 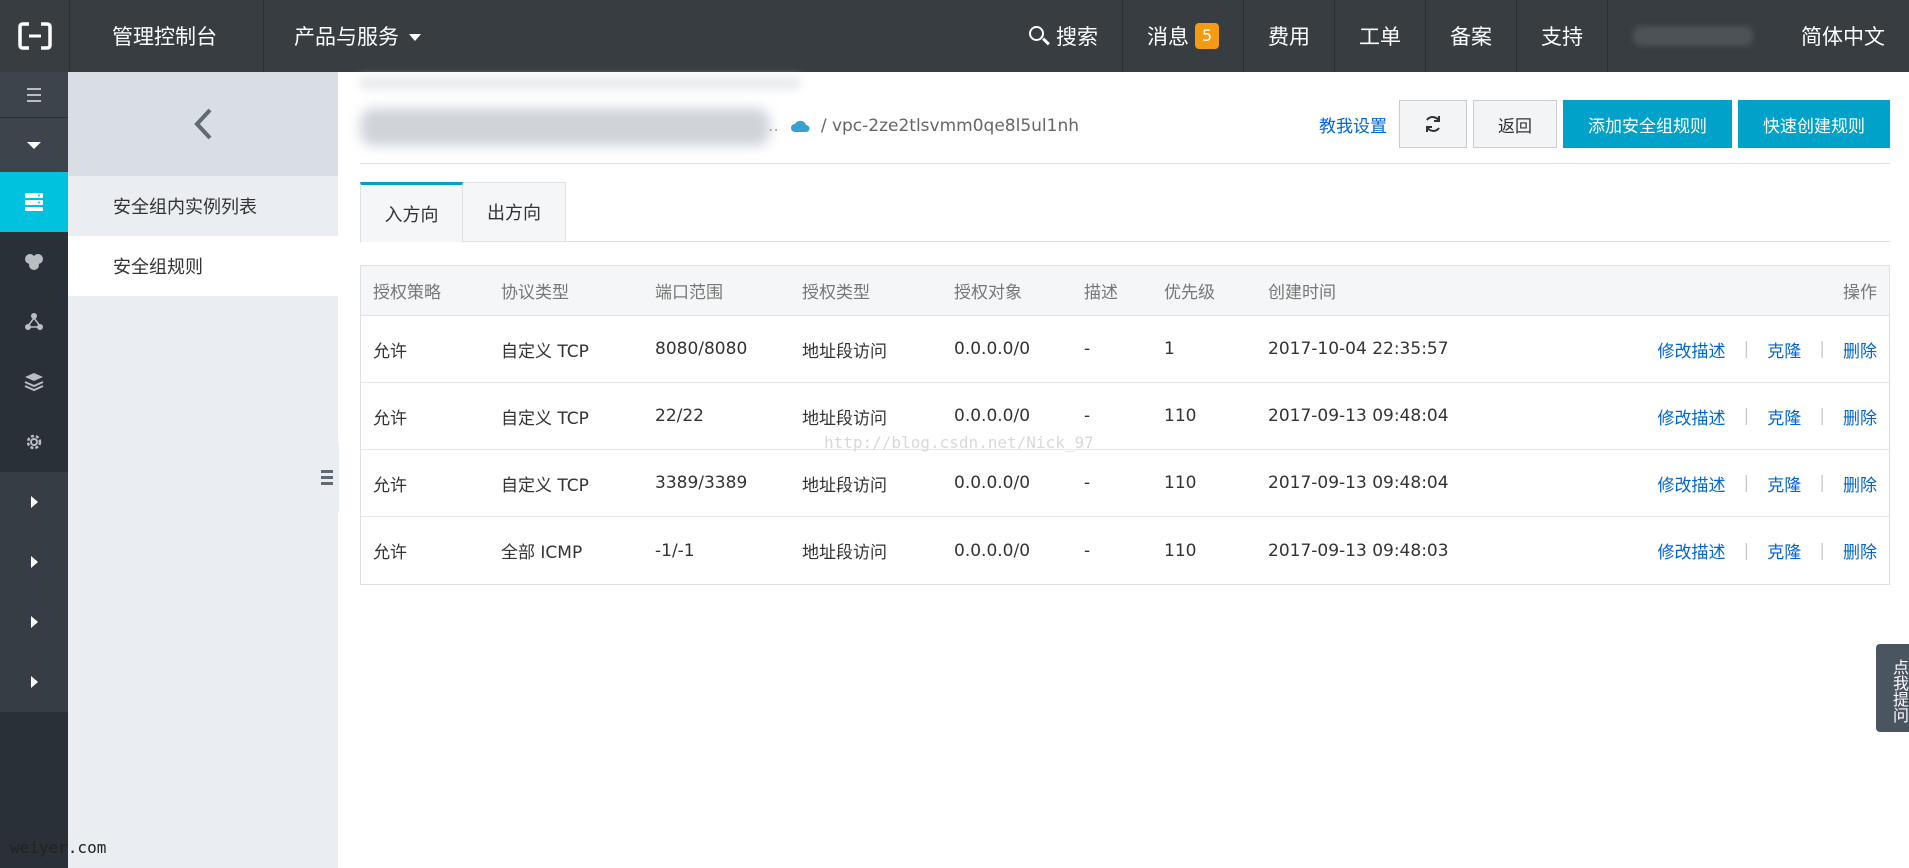 I want to click on sidebar-item-instance-list: 安全组内实例列表, so click(x=203, y=206).